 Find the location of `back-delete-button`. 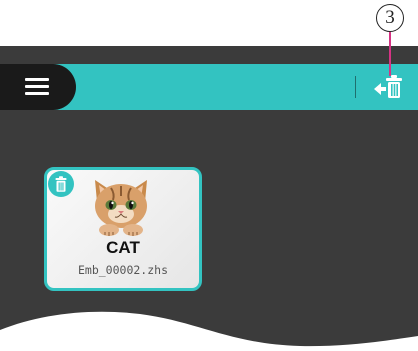

back-delete-button is located at coordinates (386, 87).